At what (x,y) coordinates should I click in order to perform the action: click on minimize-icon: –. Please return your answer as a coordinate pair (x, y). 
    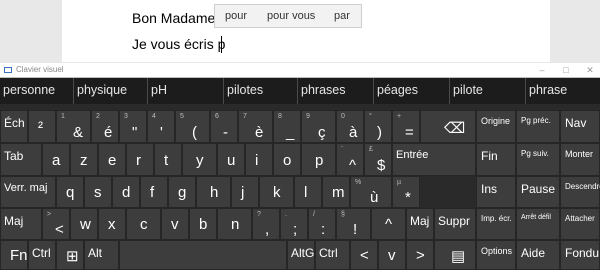
    Looking at the image, I should click on (542, 70).